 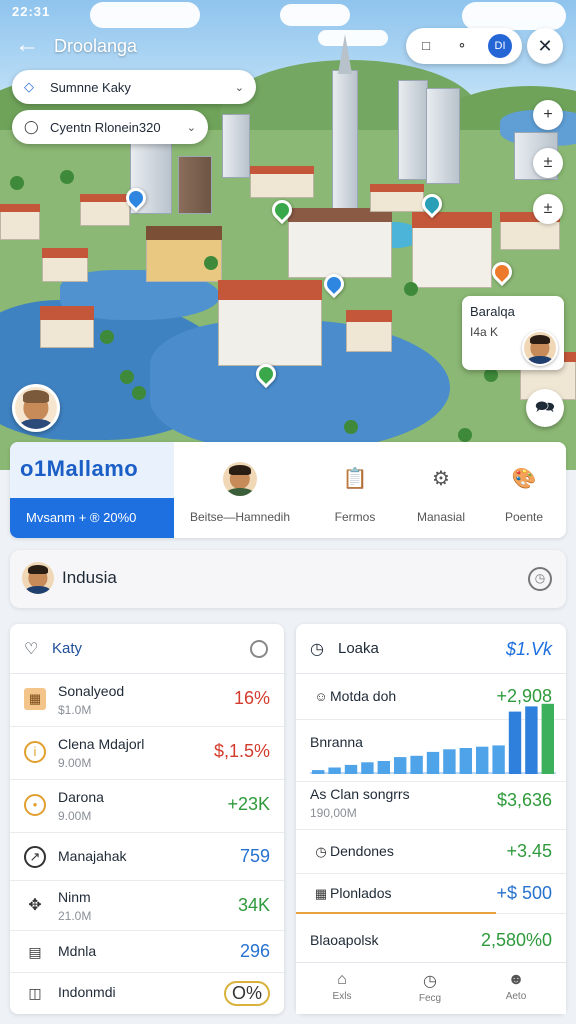 I want to click on row-subtitle: 9.00M, so click(x=75, y=816).